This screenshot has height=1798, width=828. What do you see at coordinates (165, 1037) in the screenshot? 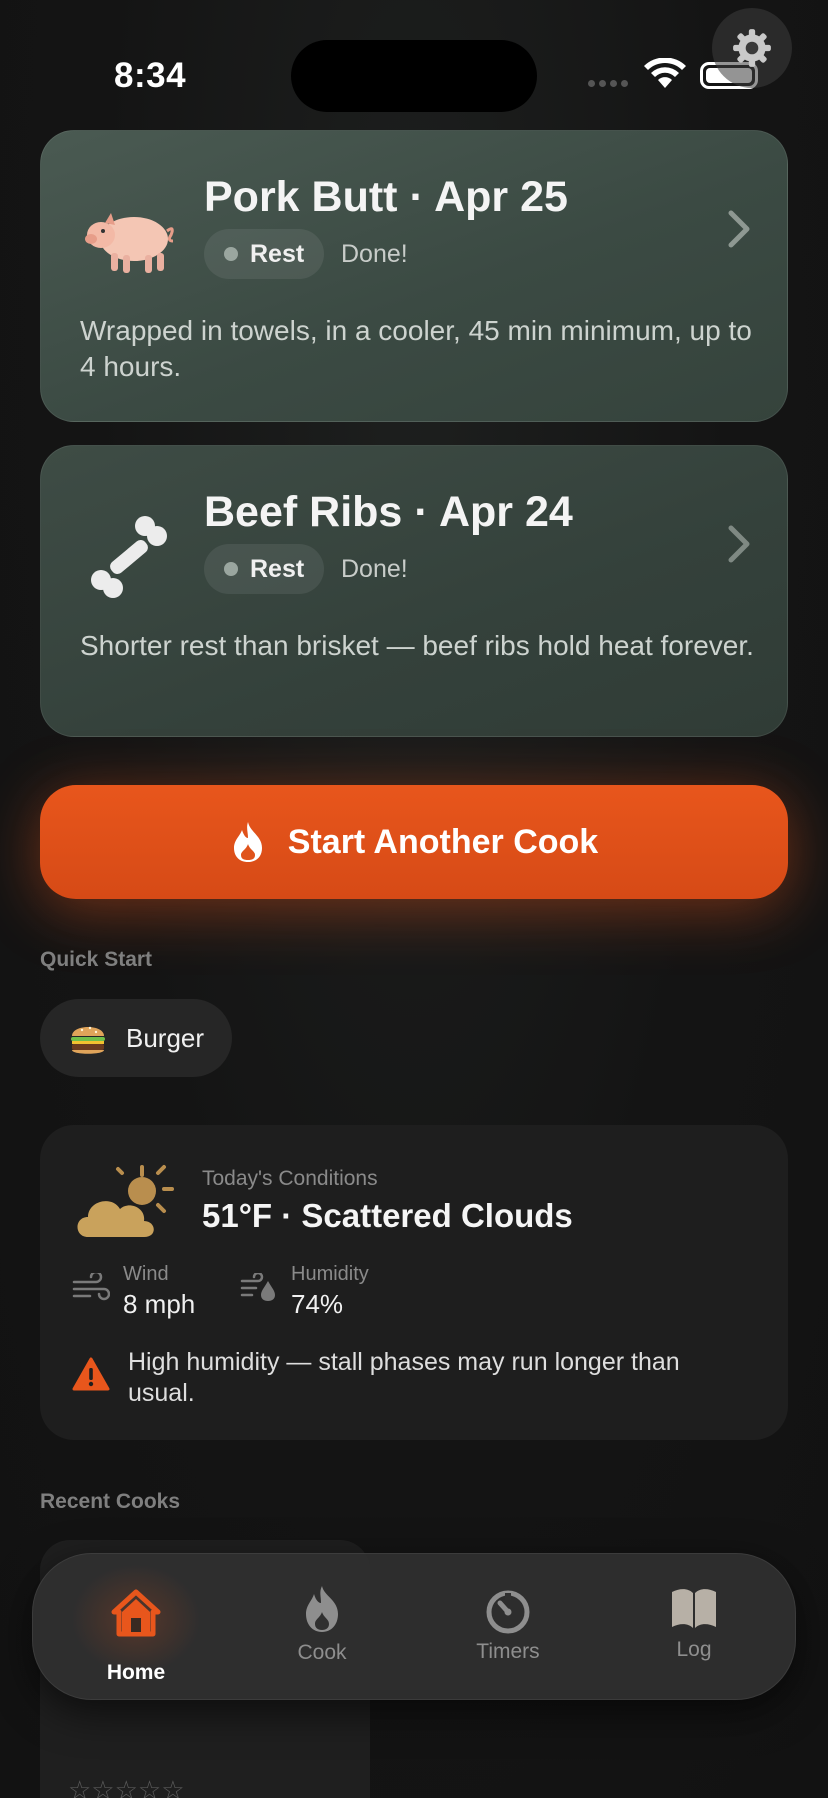
I see `chip-label: Burger` at bounding box center [165, 1037].